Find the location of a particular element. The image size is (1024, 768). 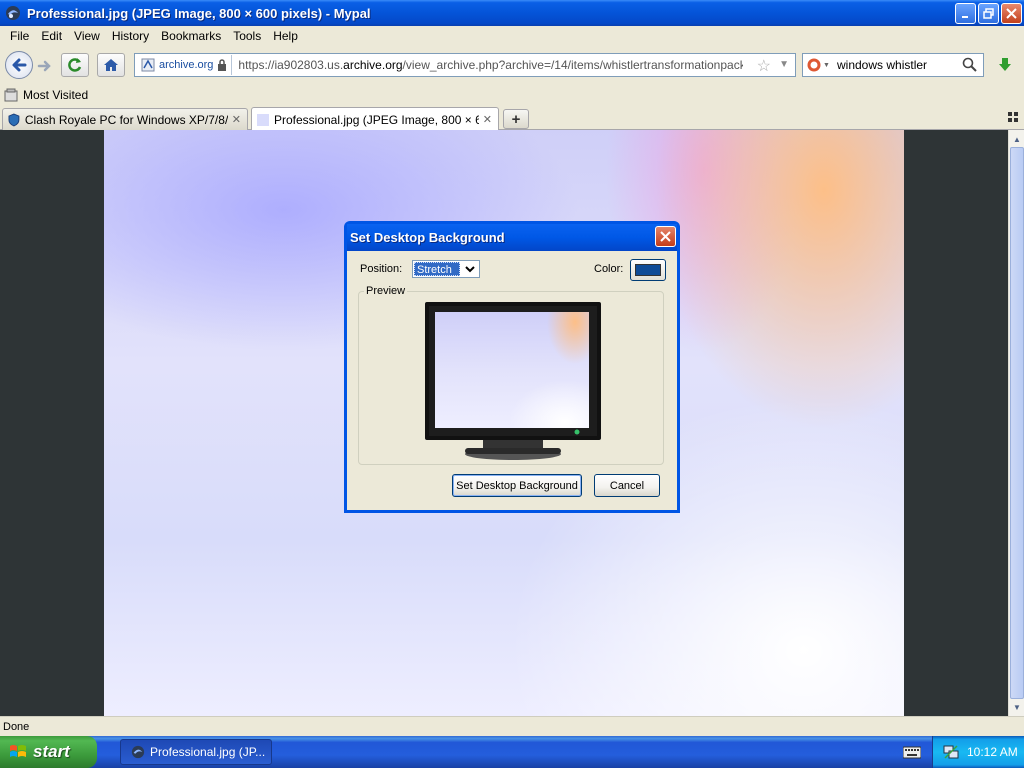

chevron-down-icon: ▼ is located at coordinates (826, 65).